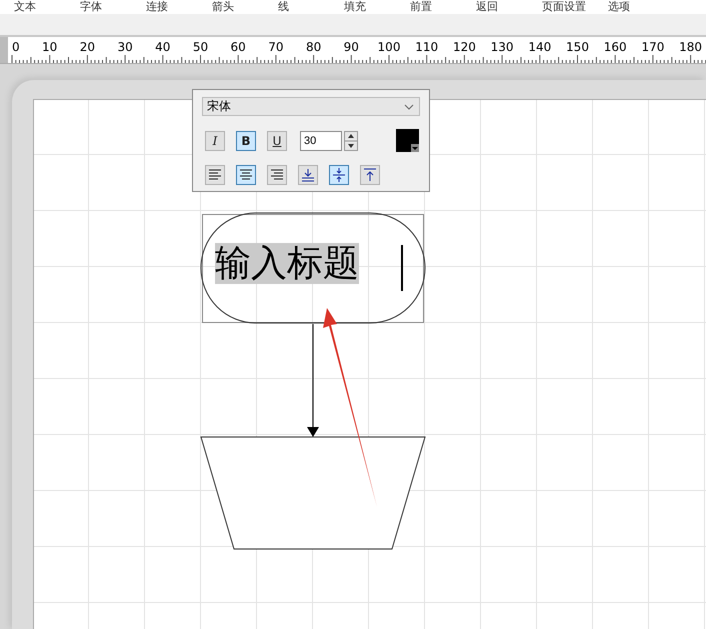  Describe the element at coordinates (426, 47) in the screenshot. I see `ruler-label: 110` at that location.